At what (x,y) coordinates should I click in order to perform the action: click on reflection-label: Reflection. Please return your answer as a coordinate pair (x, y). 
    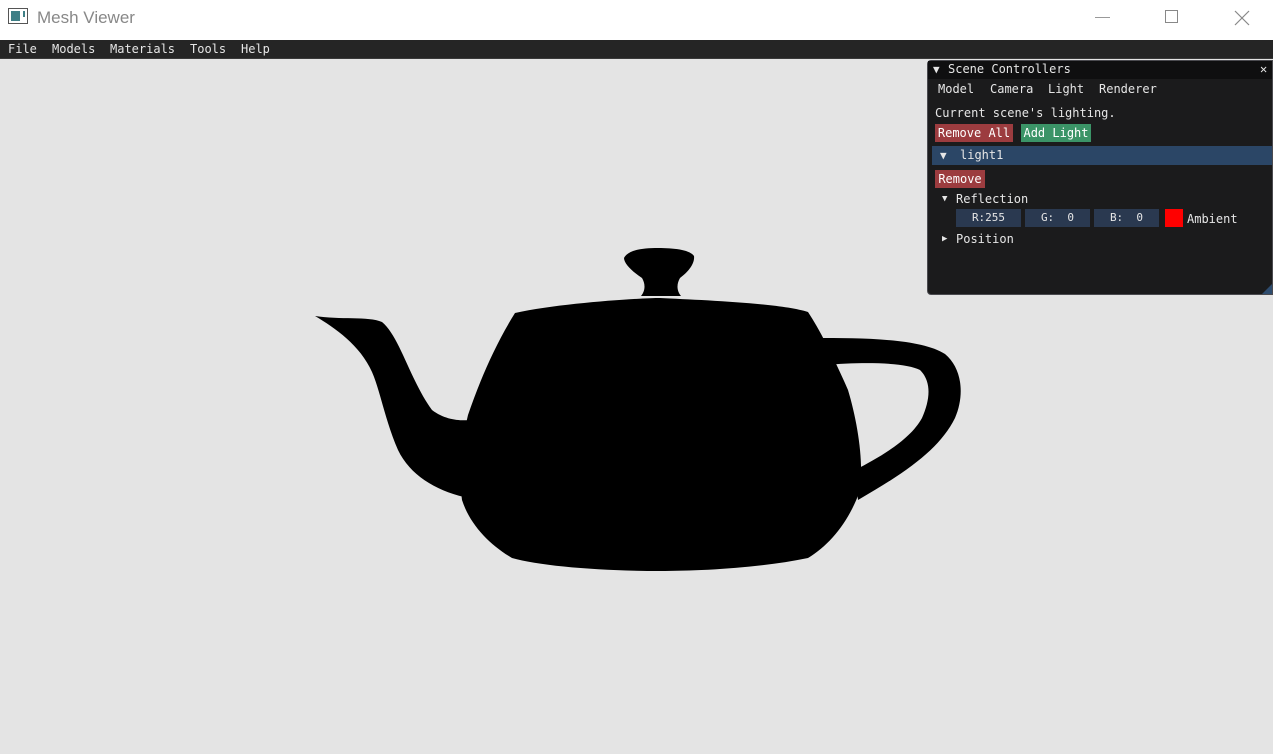
    Looking at the image, I should click on (992, 199).